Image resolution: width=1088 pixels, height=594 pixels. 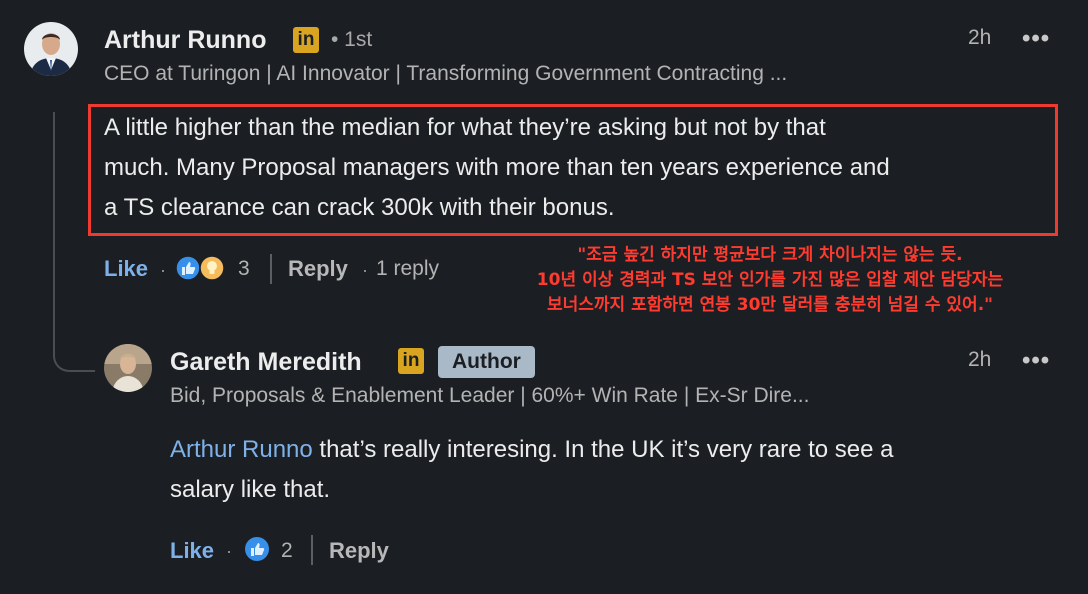 What do you see at coordinates (352, 39) in the screenshot?
I see `connection-degree: • 1st` at bounding box center [352, 39].